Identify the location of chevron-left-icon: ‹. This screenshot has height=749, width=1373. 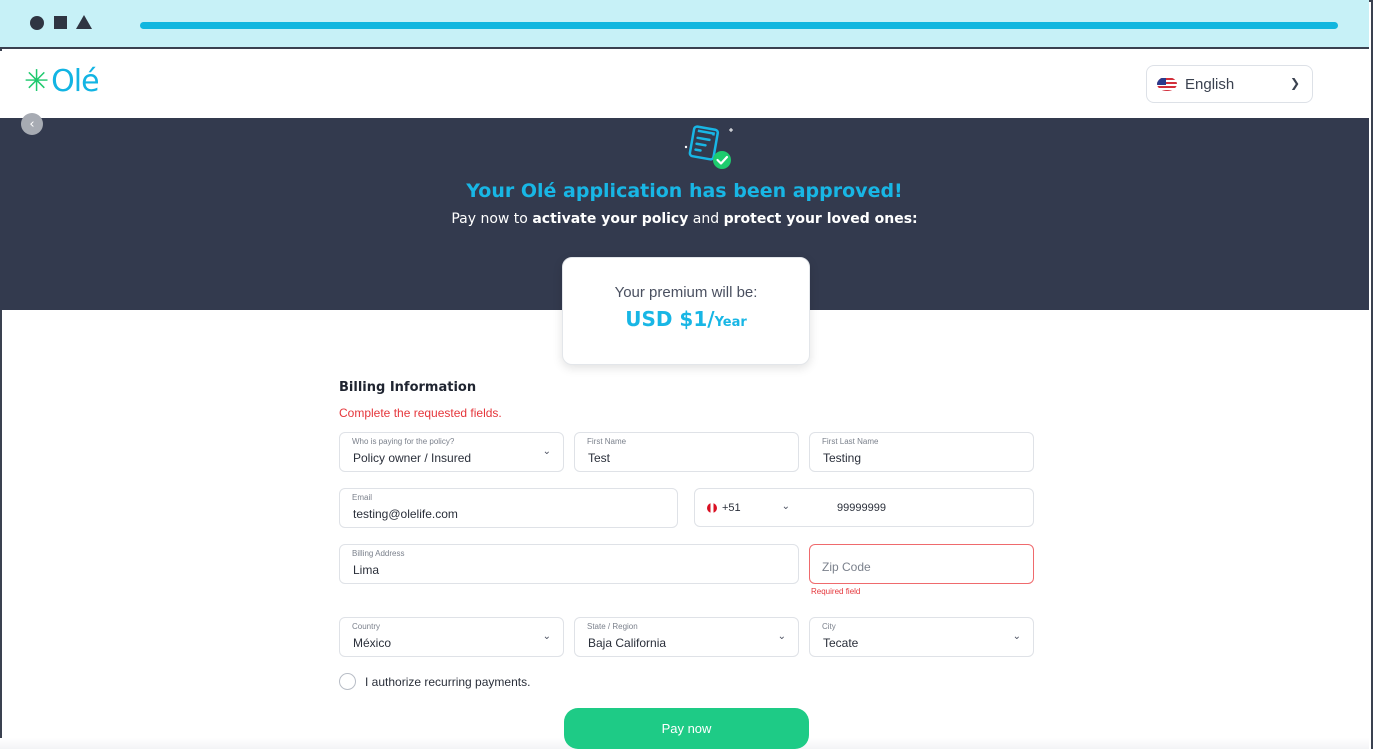
(32, 124).